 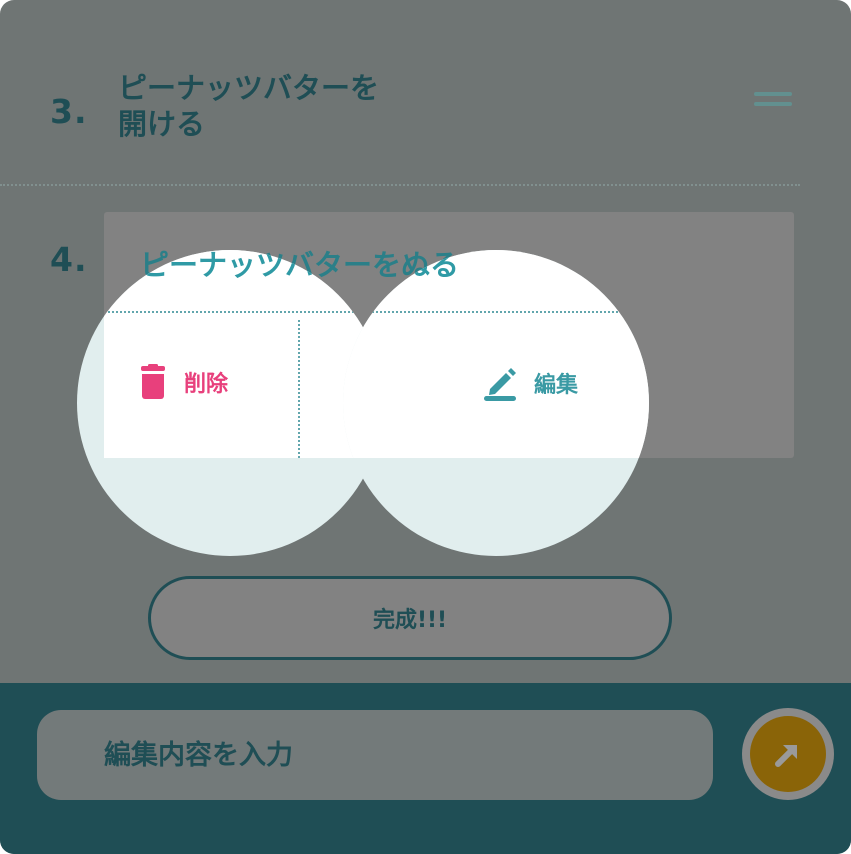 What do you see at coordinates (773, 102) in the screenshot?
I see `drag-handle-icon` at bounding box center [773, 102].